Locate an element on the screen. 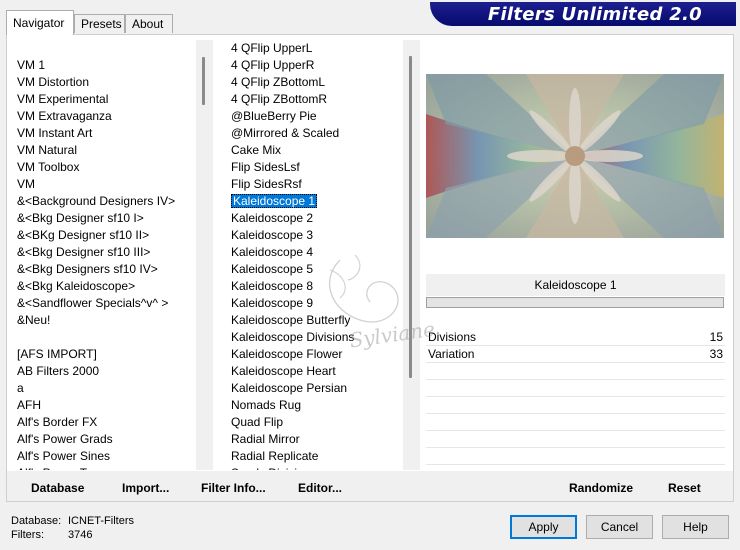  list-item: Kaleidoscope 8 is located at coordinates (318, 286).